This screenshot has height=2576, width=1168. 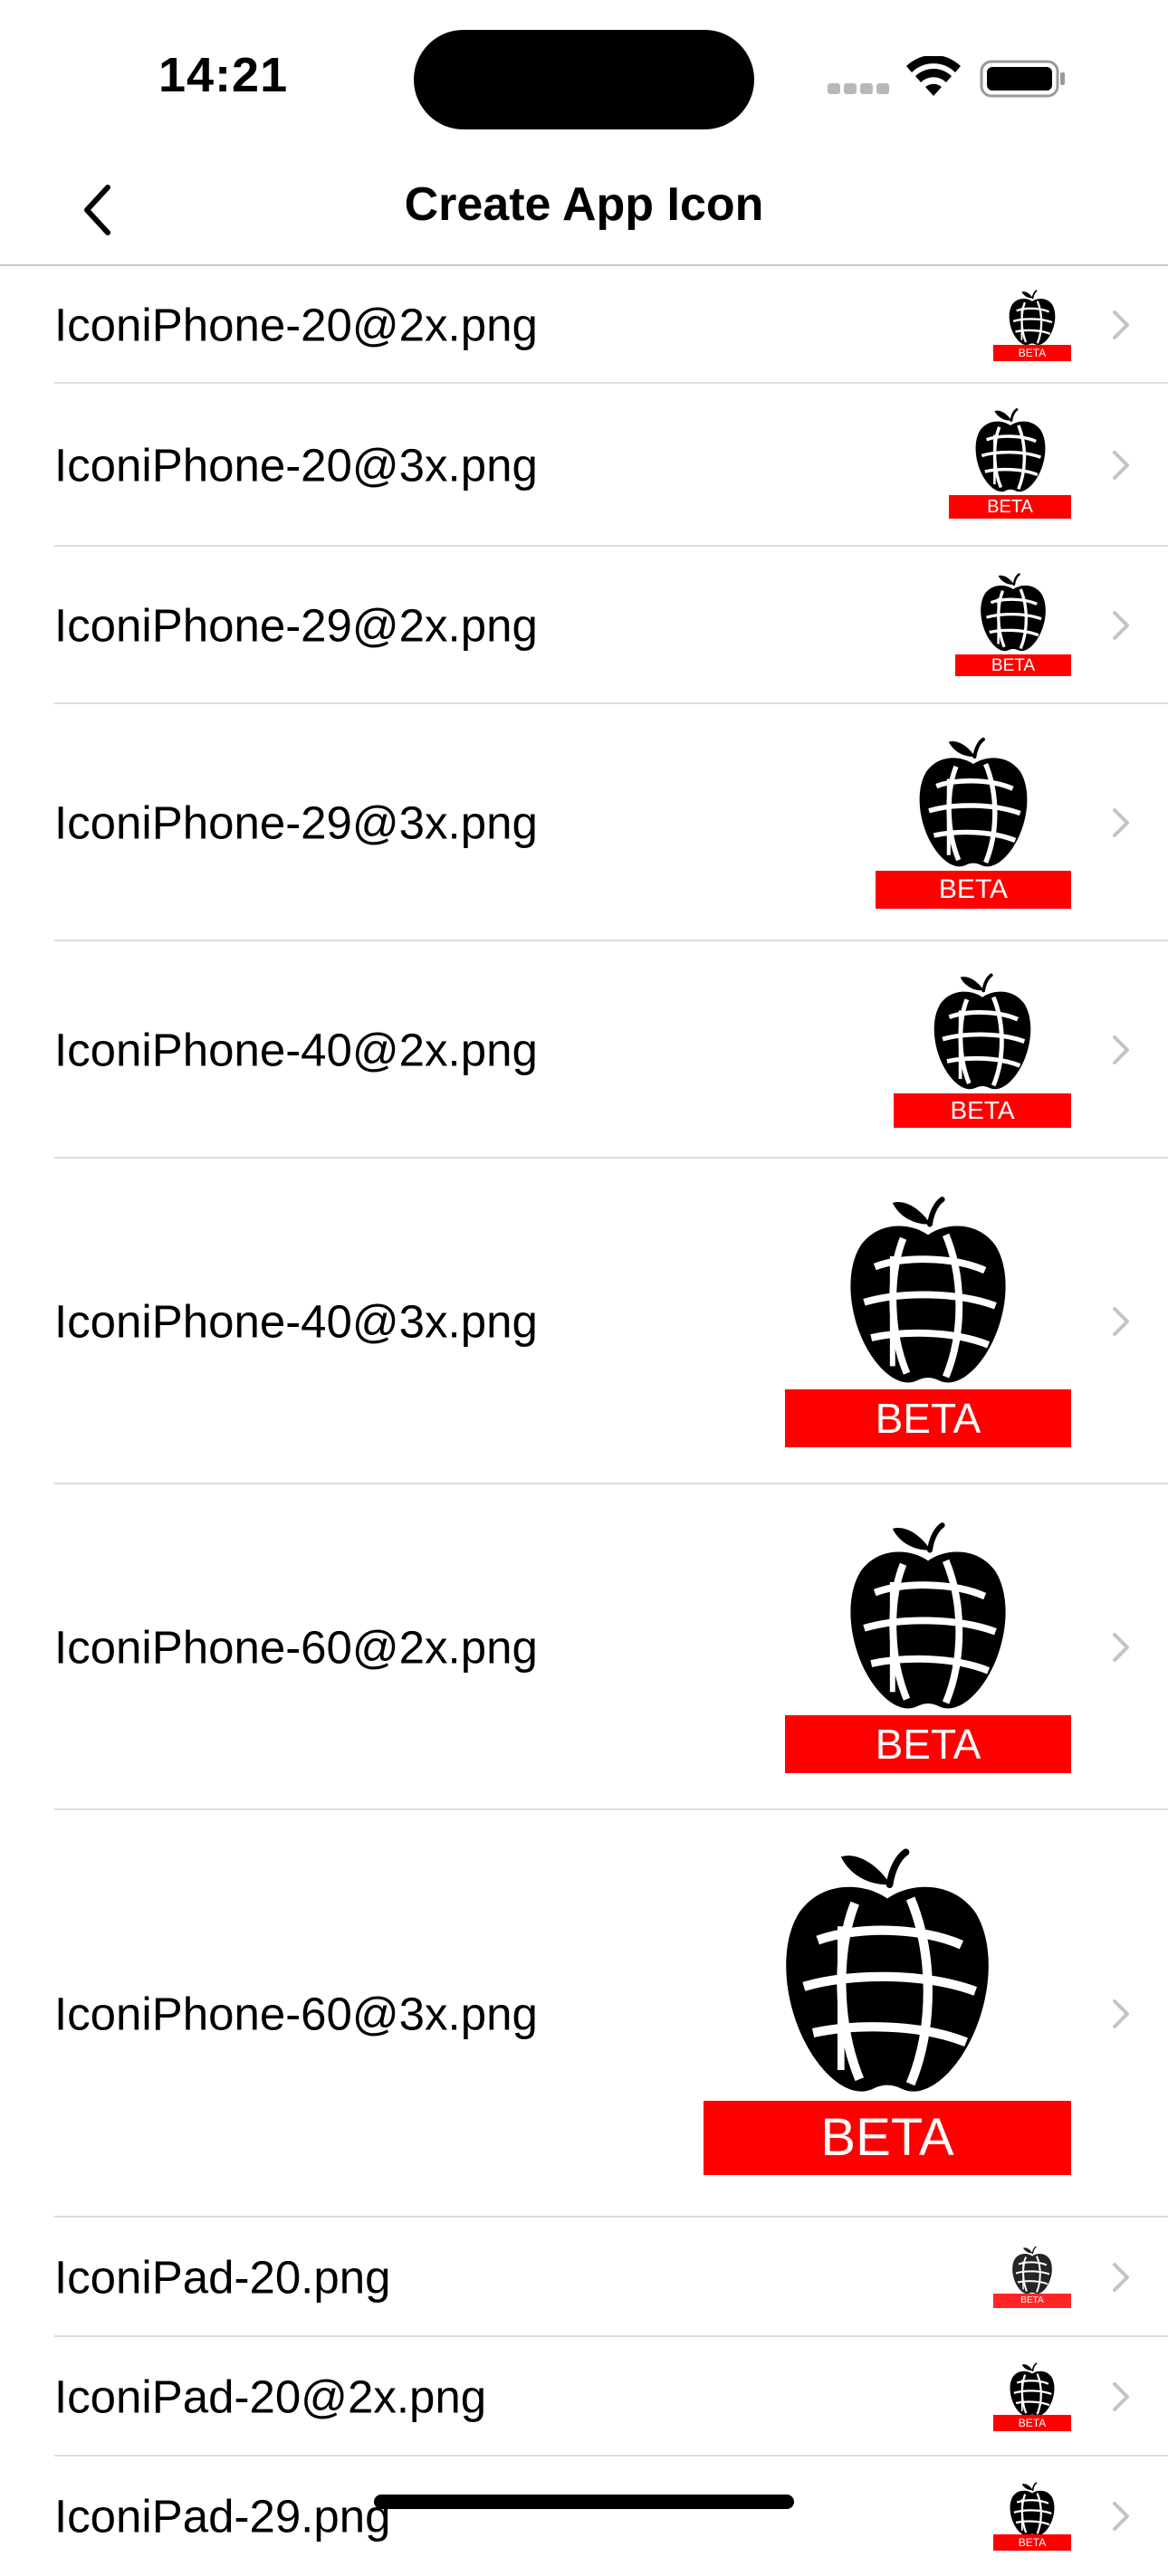 I want to click on list-item-label: IconiPad-20.png, so click(x=222, y=2277).